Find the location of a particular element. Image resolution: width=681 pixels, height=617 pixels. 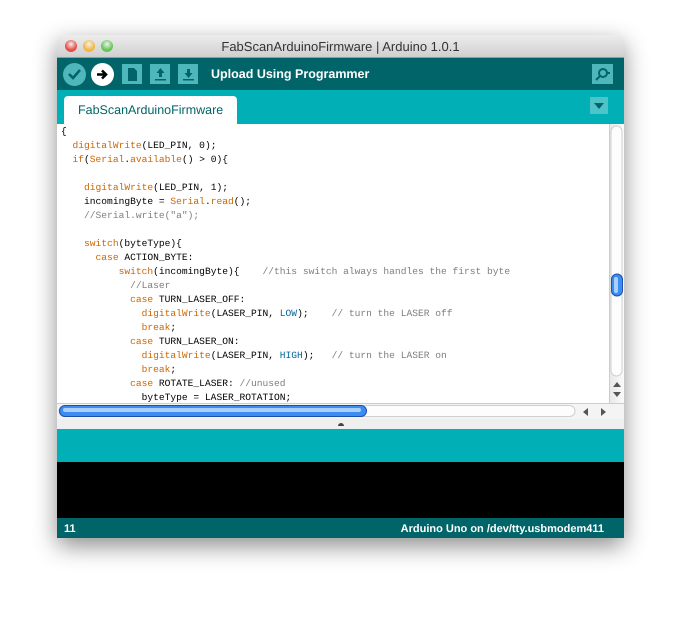

code-line: { is located at coordinates (64, 132).